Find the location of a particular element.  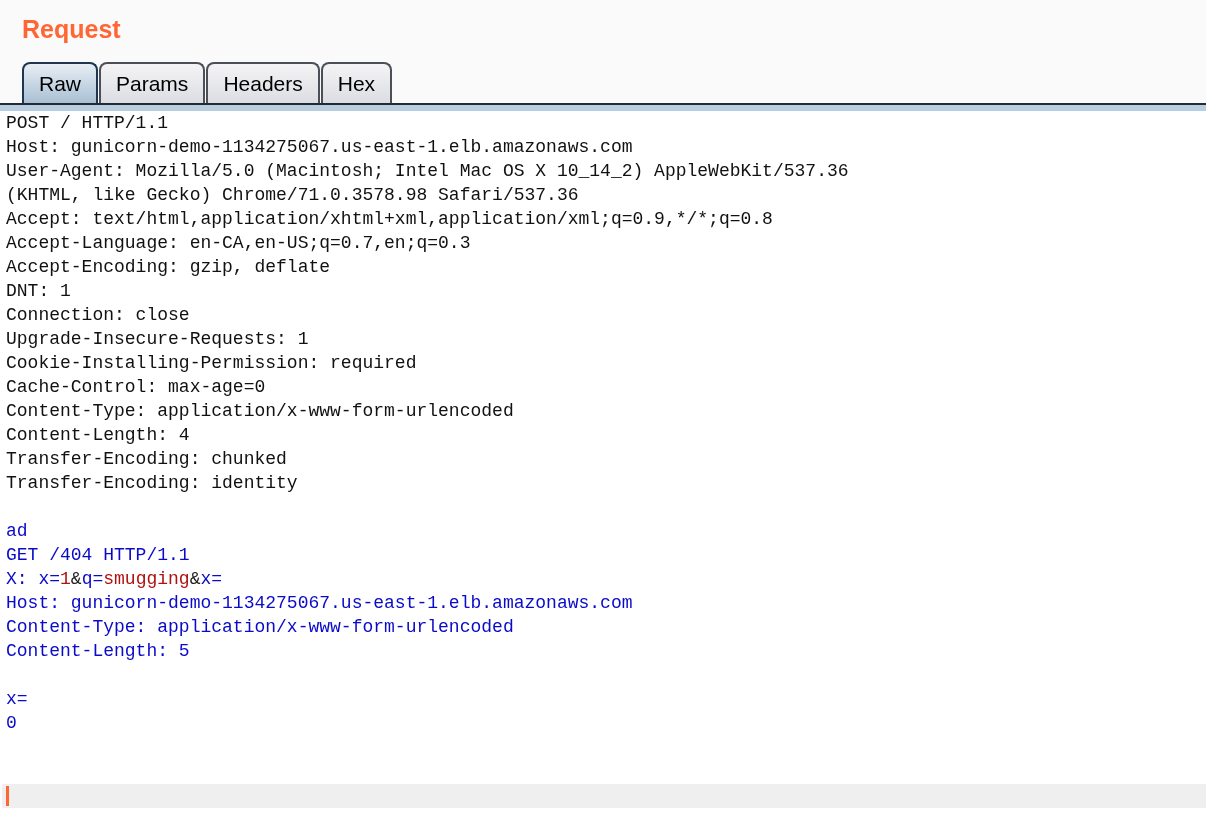

panel-title: Request is located at coordinates (72, 29).